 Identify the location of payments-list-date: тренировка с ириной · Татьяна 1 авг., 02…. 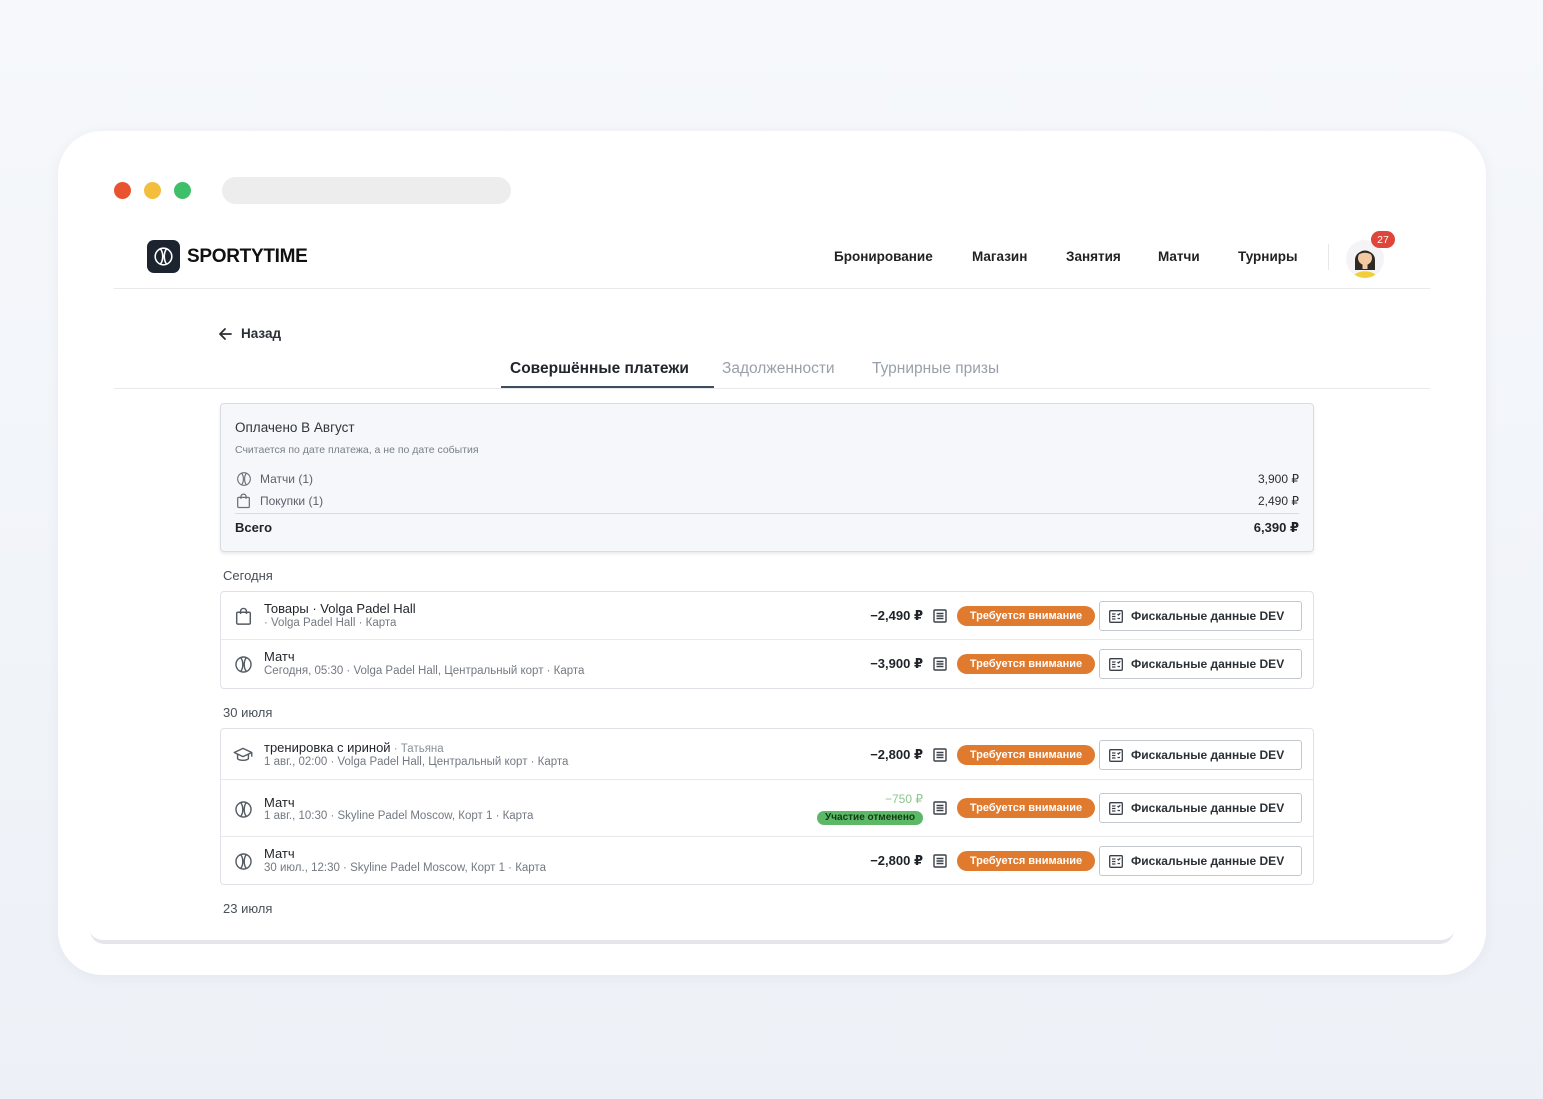
(767, 806).